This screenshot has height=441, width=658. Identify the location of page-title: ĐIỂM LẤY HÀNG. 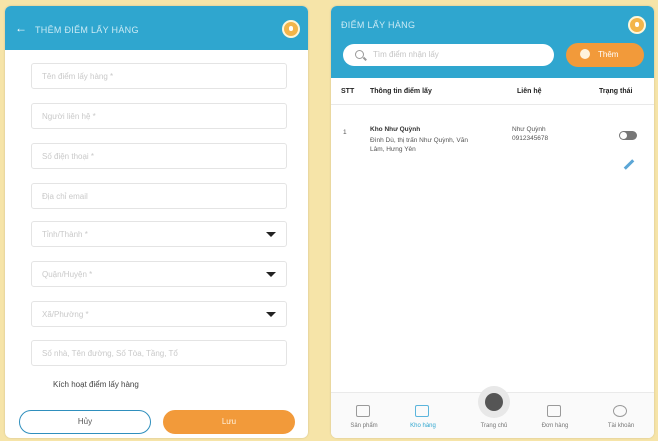
(378, 25).